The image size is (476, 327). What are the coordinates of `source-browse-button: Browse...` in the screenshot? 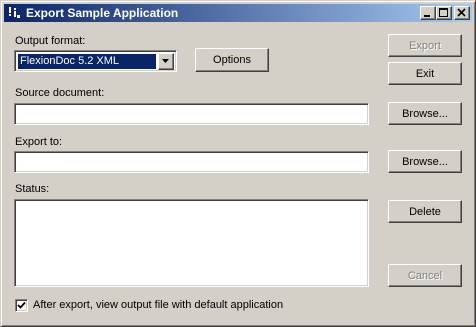 It's located at (425, 113).